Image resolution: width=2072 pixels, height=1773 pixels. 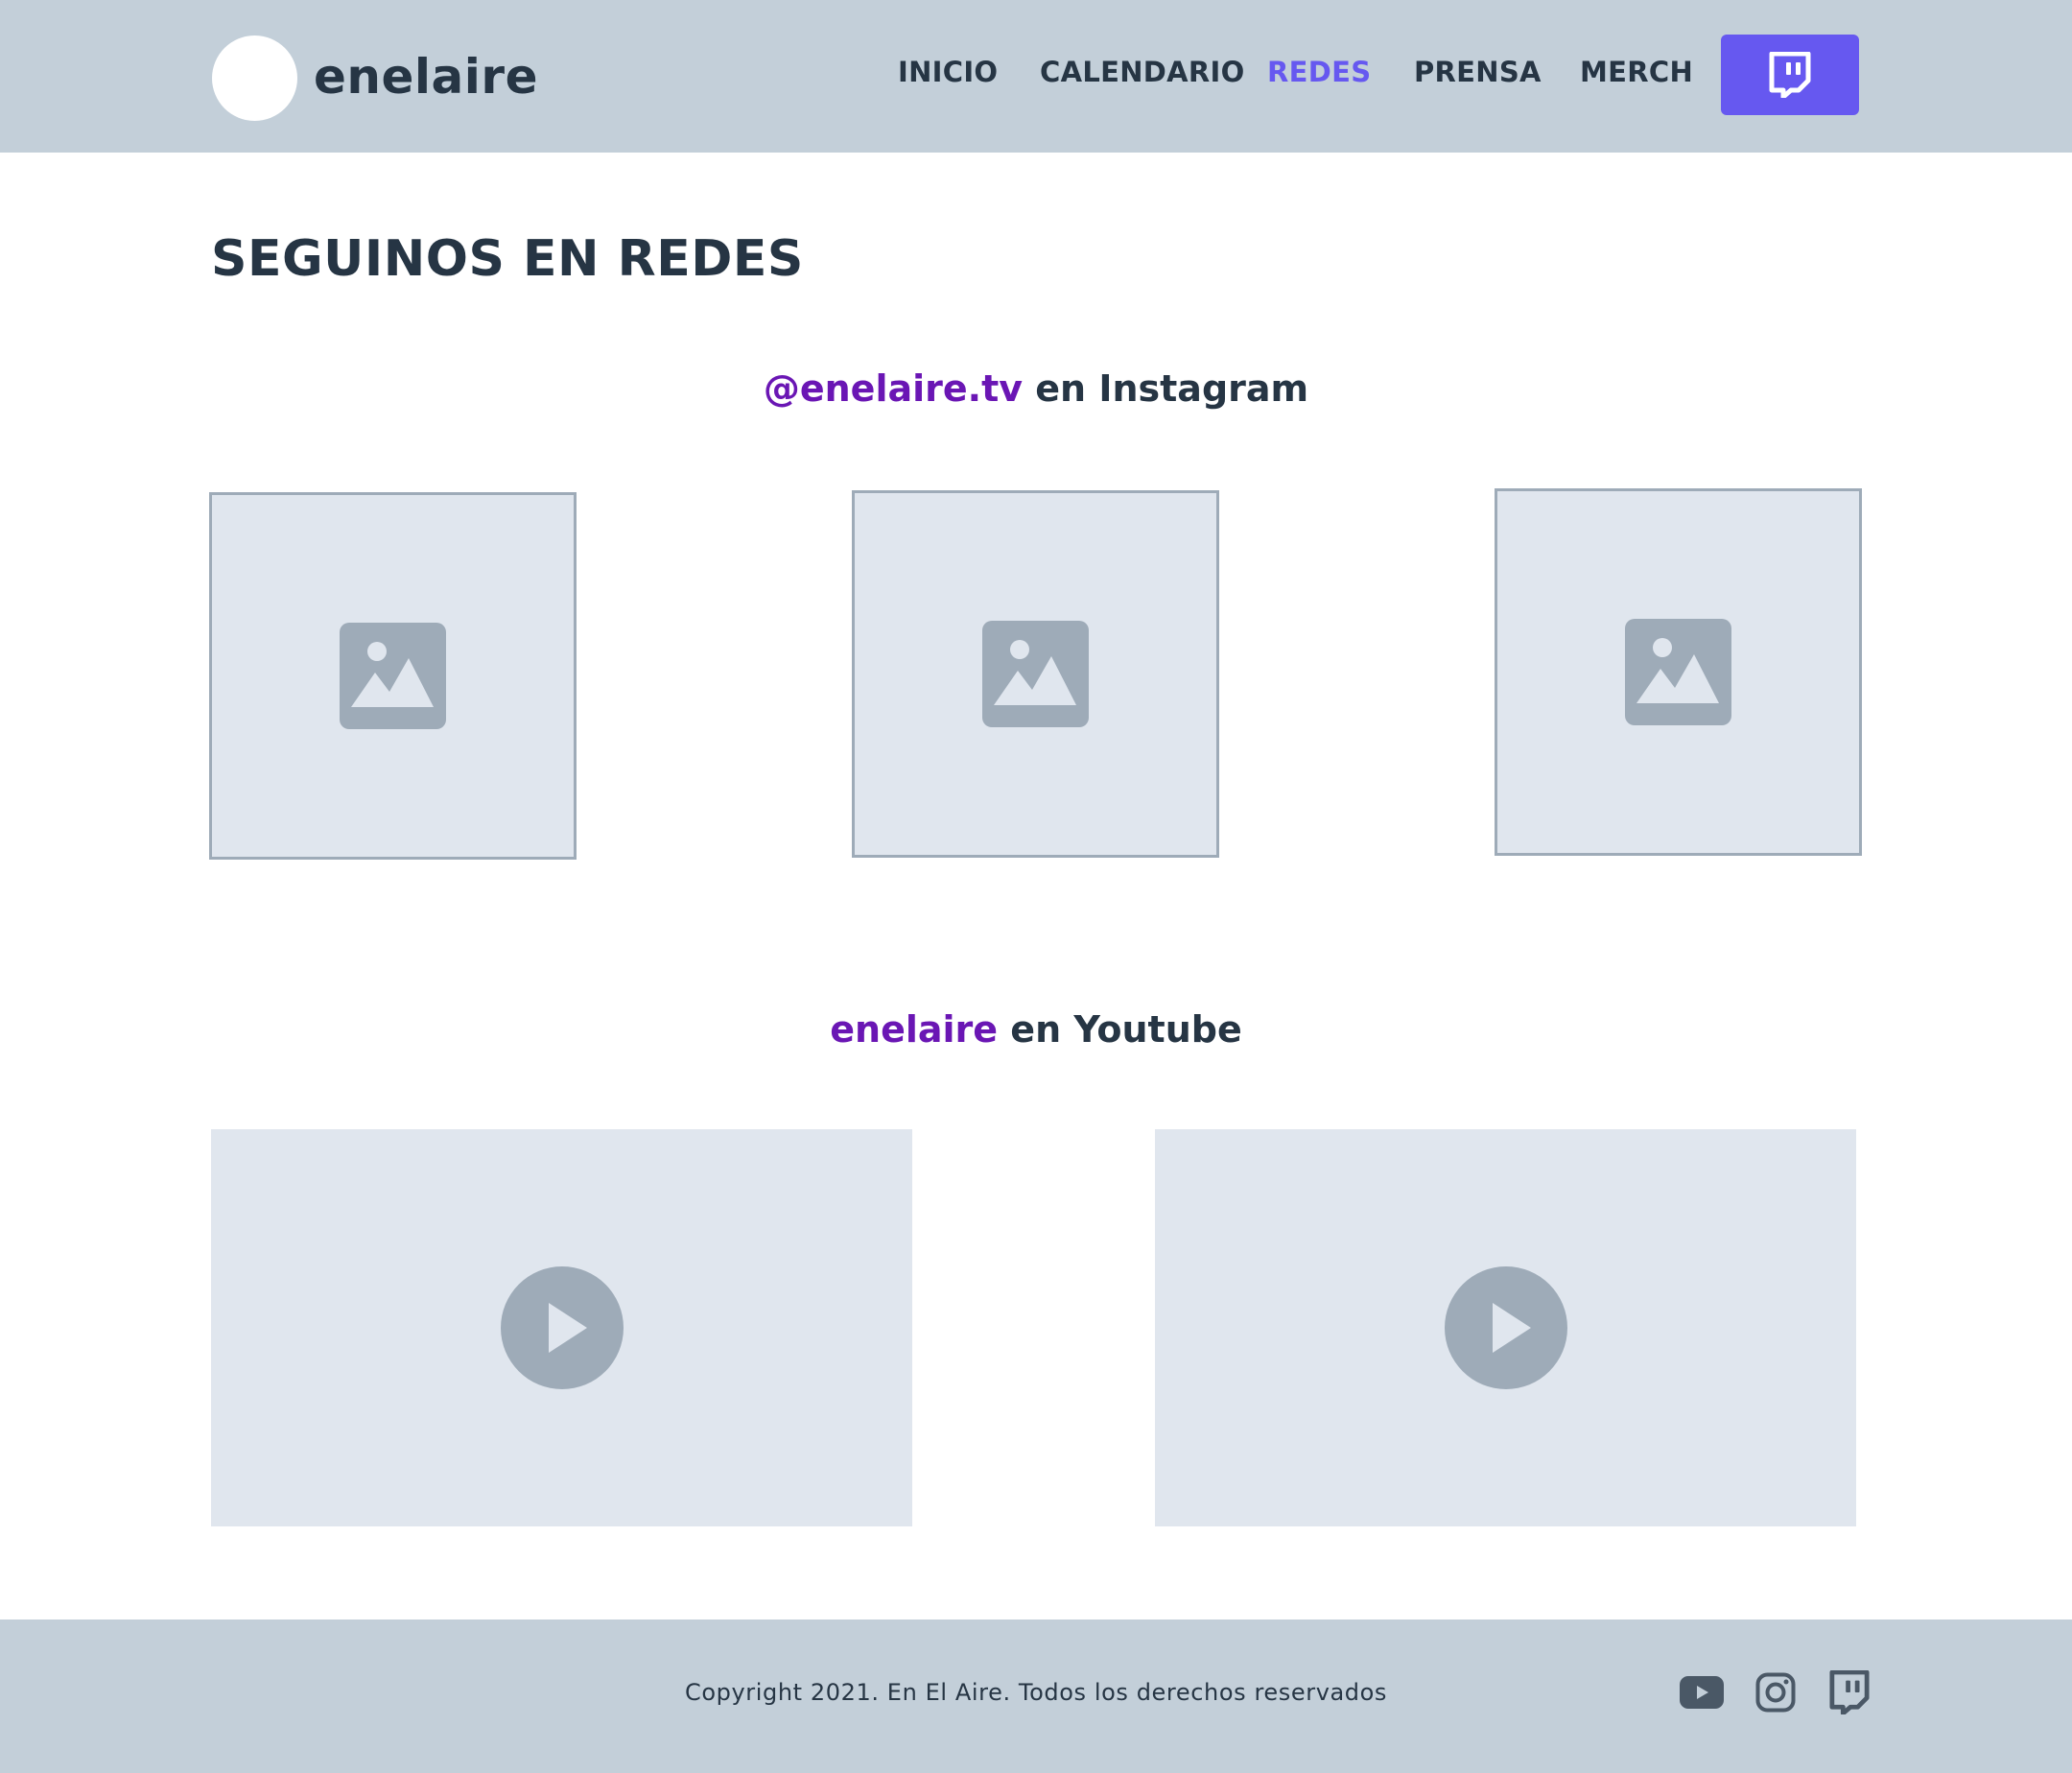 I want to click on youtube-heading: enelaire en Youtube, so click(x=1036, y=1029).